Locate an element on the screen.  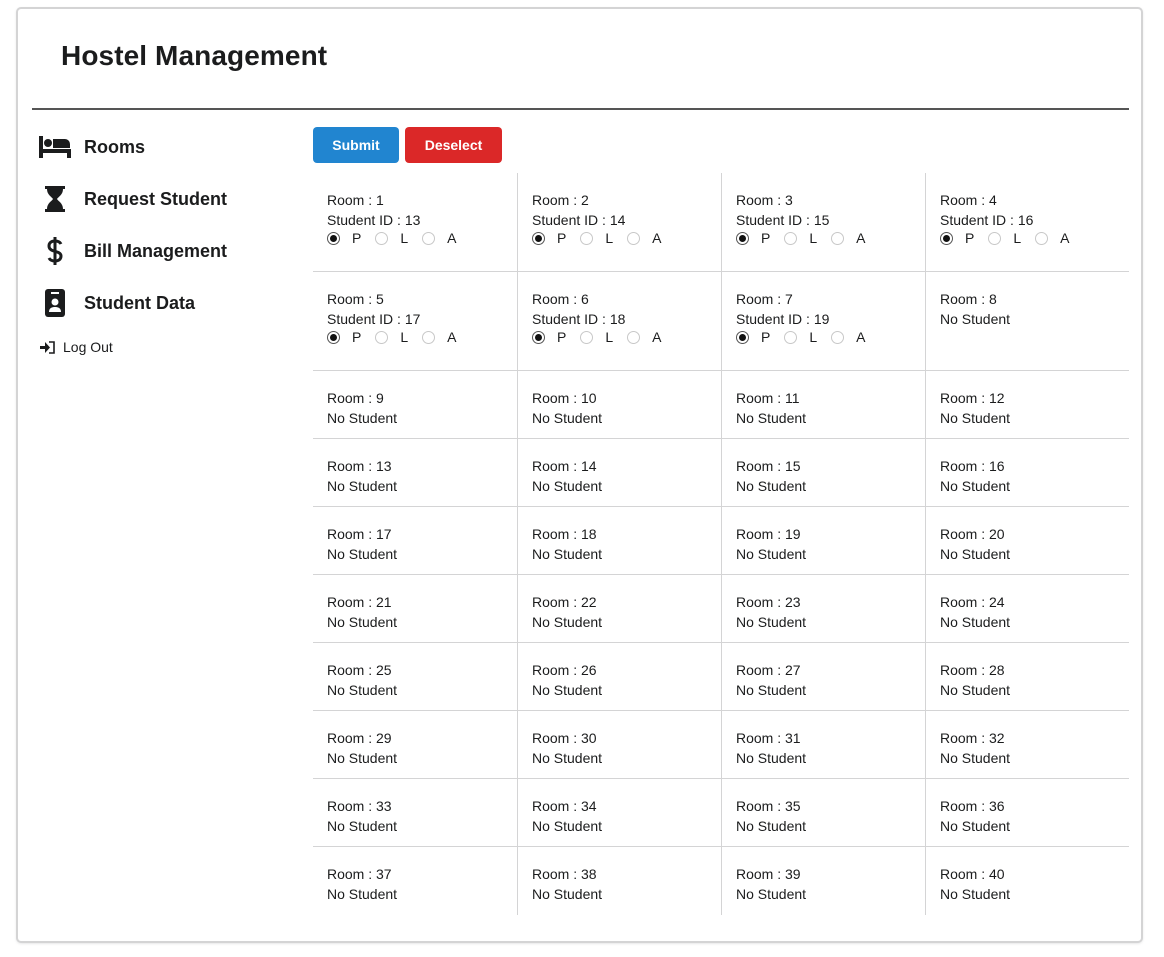
room-cell: Room : 21 No Student is located at coordinates (415, 609).